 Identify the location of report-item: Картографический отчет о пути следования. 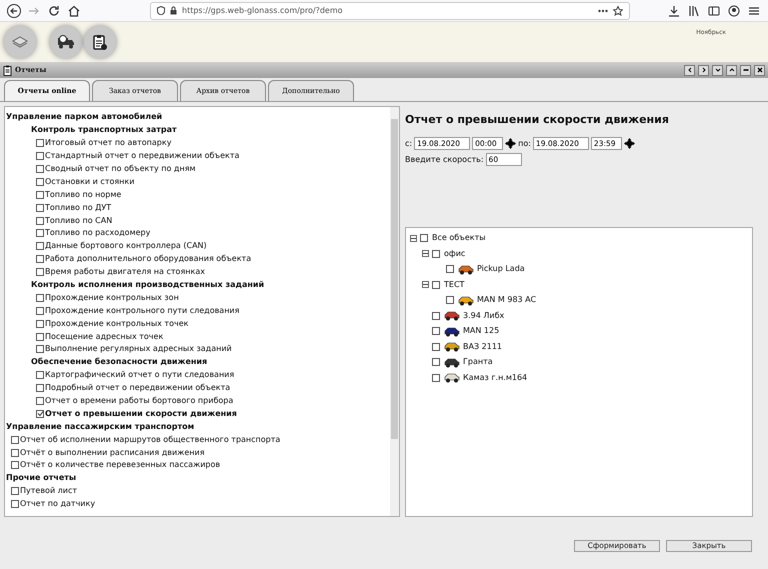
(139, 375).